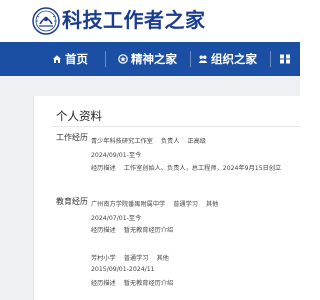  I want to click on nav-item-label: 首页, so click(76, 59).